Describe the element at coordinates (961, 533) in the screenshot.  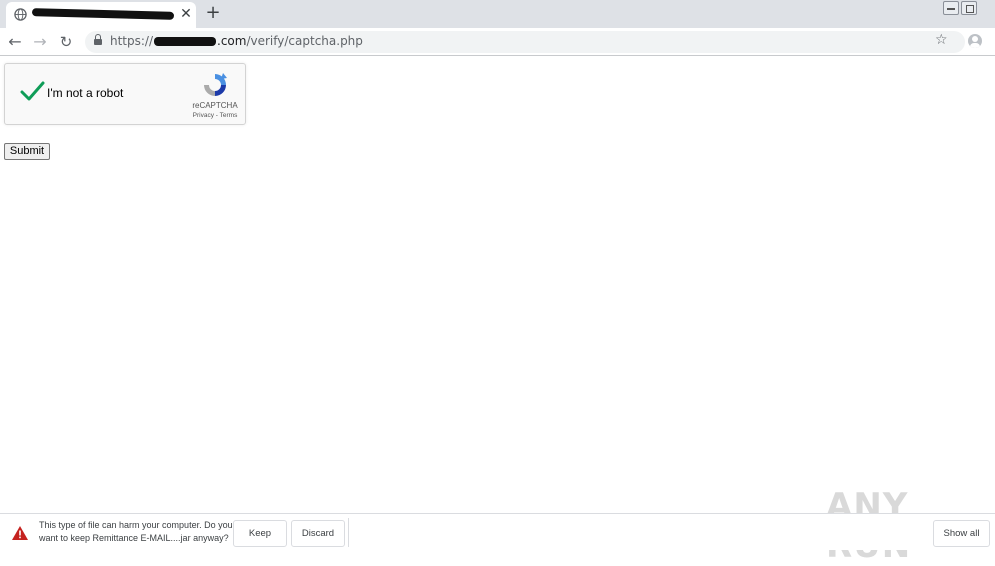
I see `show-all-button: Show all` at that location.